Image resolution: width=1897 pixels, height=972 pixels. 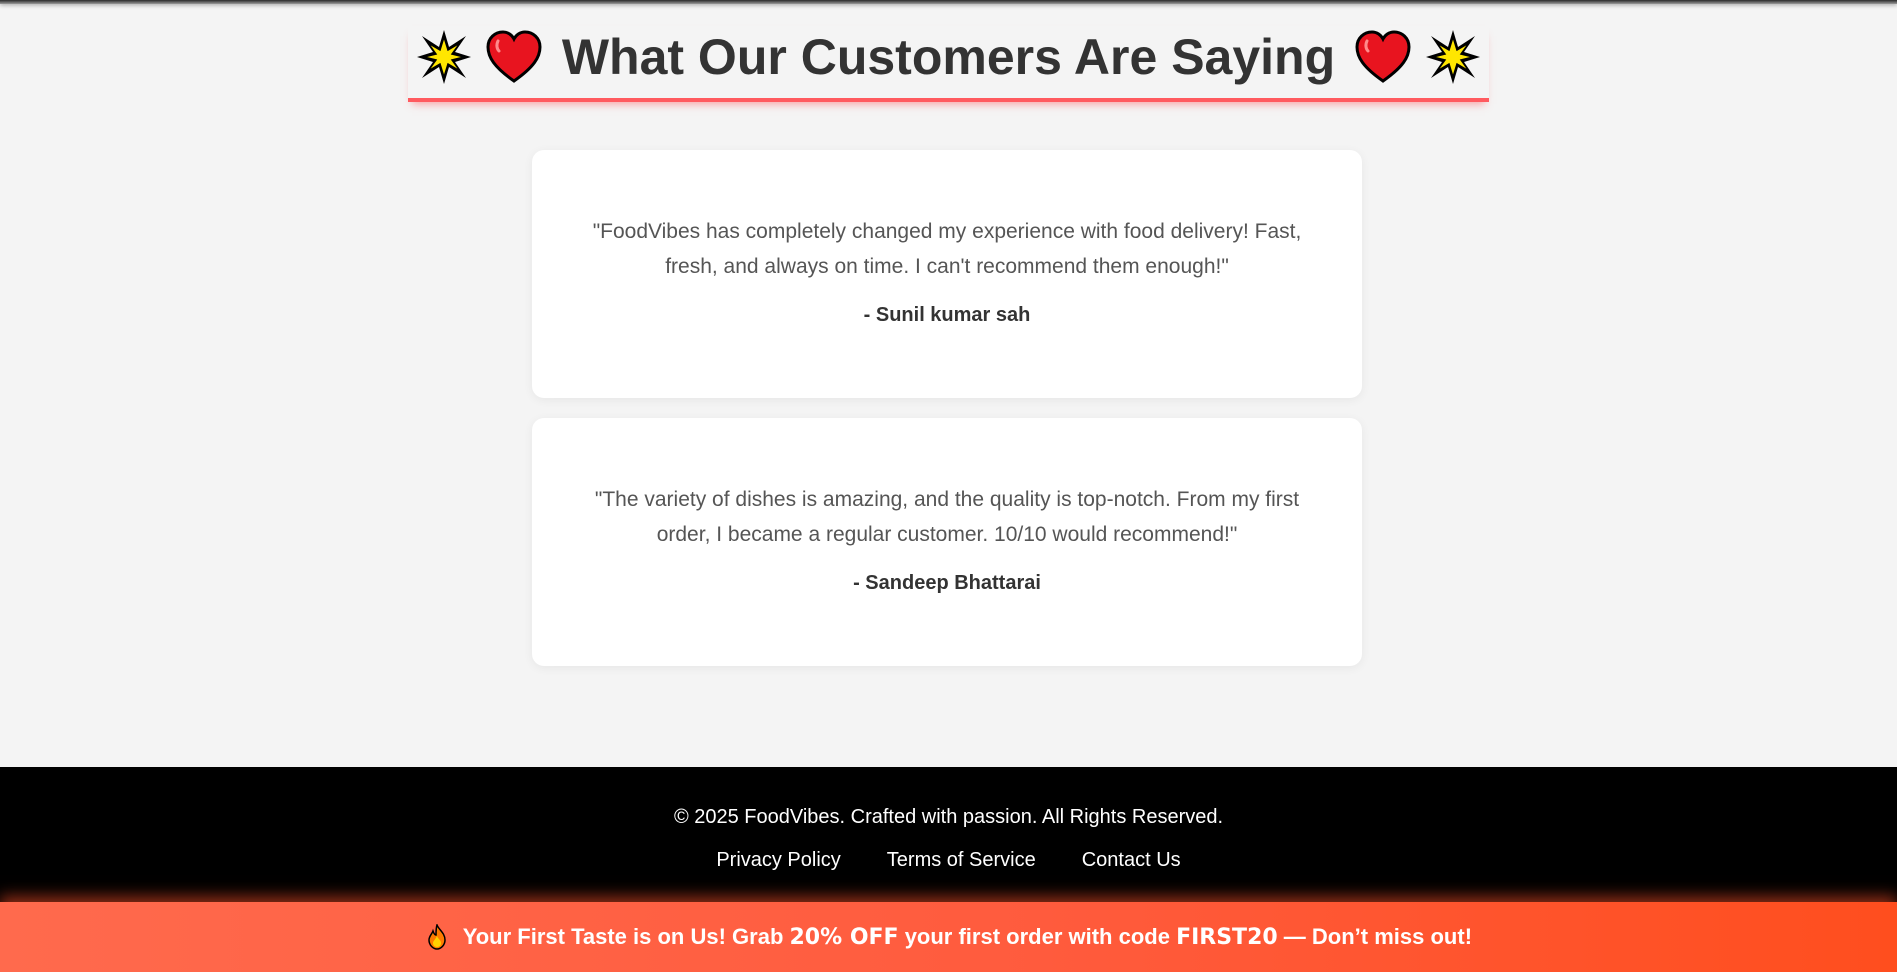 I want to click on fire-icon, so click(x=437, y=937).